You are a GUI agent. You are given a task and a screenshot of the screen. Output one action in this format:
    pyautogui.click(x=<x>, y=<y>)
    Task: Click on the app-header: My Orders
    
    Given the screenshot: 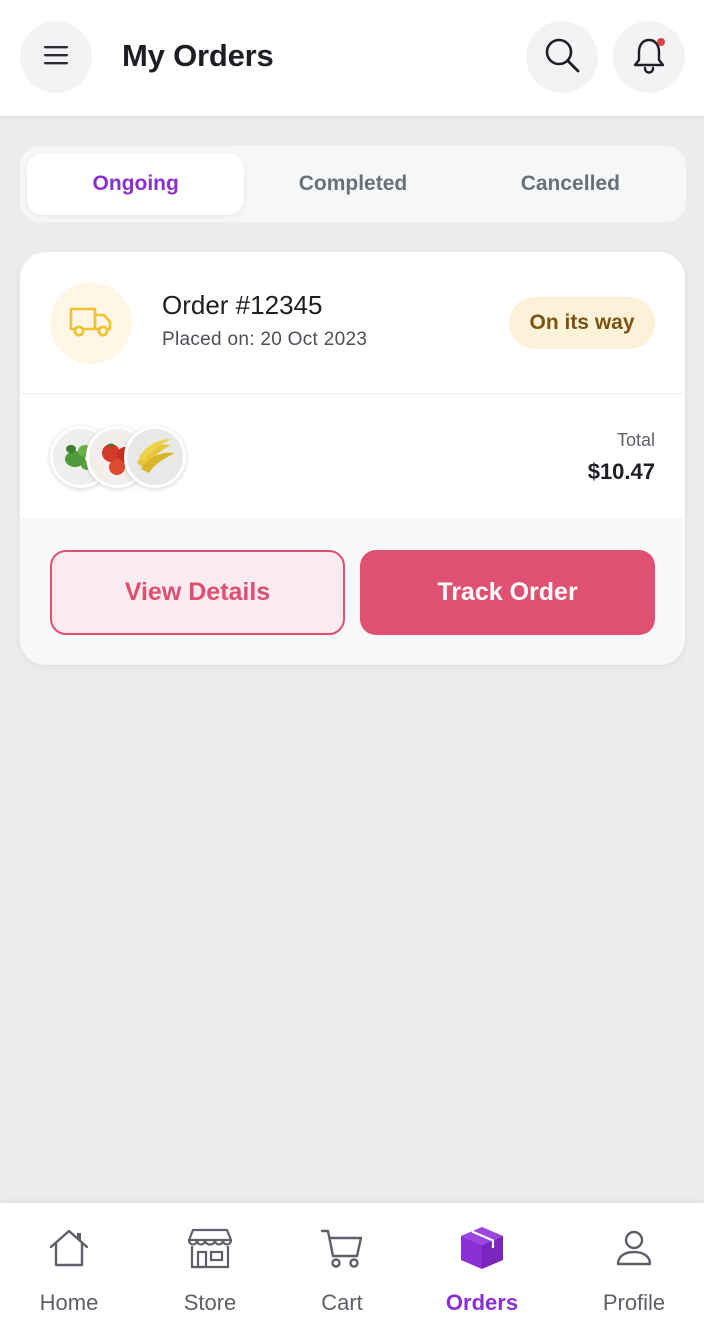 What is the action you would take?
    pyautogui.click(x=352, y=58)
    